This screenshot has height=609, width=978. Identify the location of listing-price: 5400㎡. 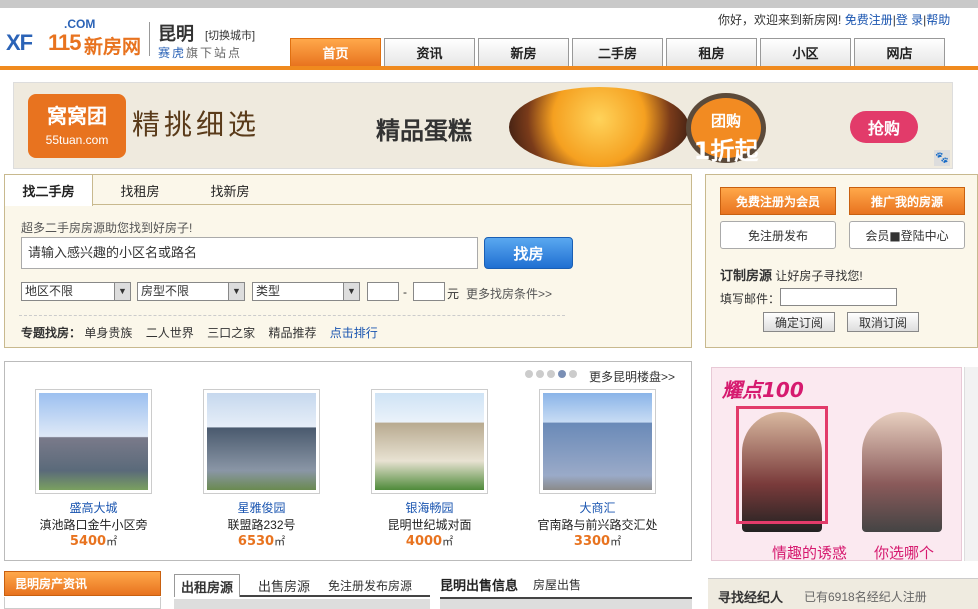
(93, 541).